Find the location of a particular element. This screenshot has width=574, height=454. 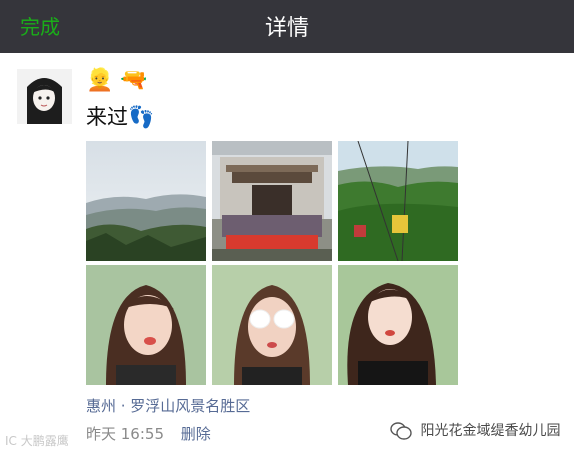

avatar-illustration is located at coordinates (44, 96).